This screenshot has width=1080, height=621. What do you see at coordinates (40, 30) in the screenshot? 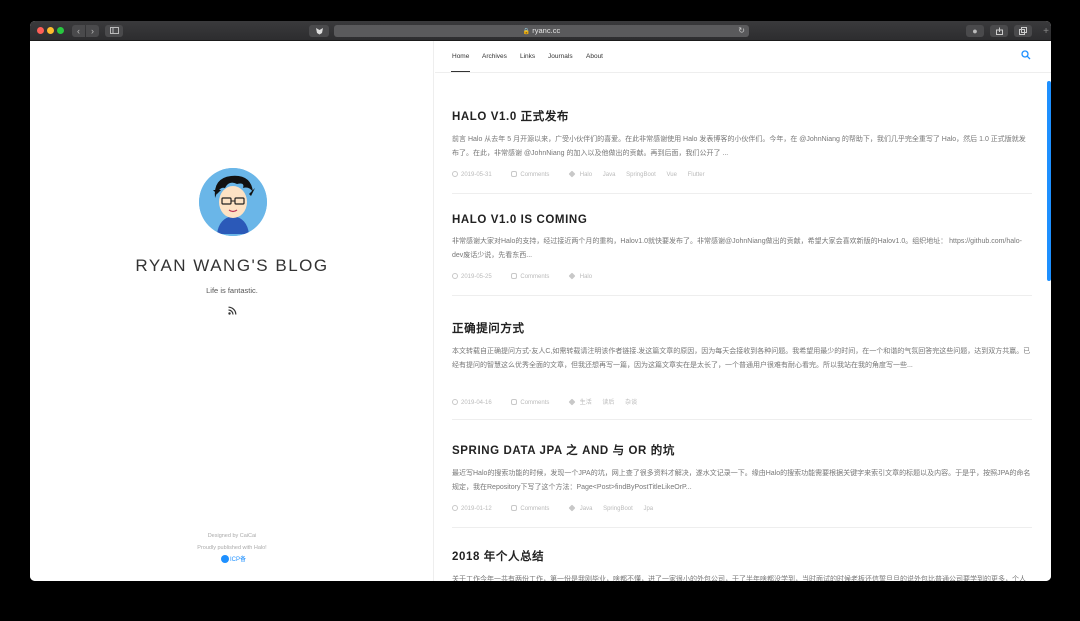
I see `close-window-button` at bounding box center [40, 30].